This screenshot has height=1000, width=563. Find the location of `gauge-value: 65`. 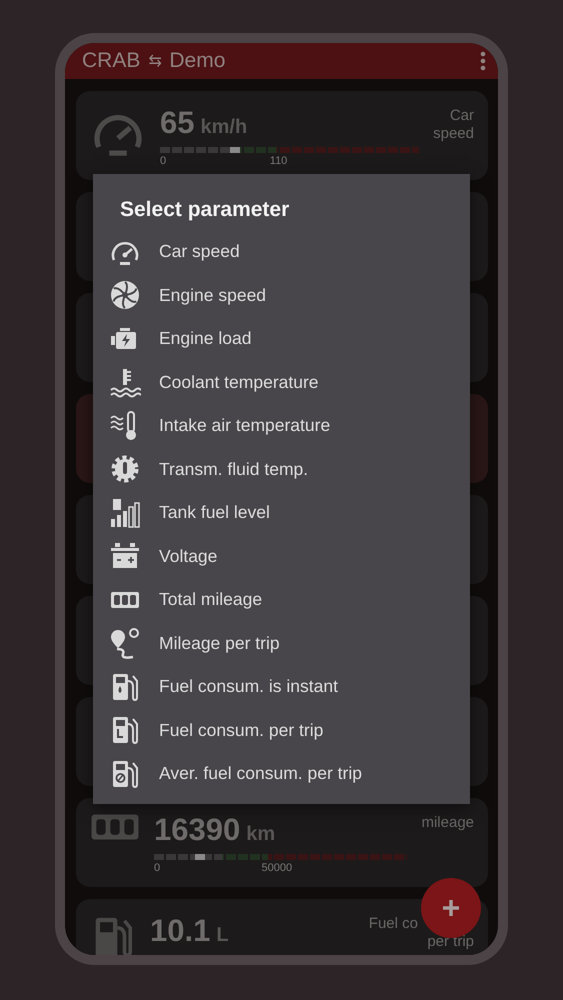

gauge-value: 65 is located at coordinates (177, 123).